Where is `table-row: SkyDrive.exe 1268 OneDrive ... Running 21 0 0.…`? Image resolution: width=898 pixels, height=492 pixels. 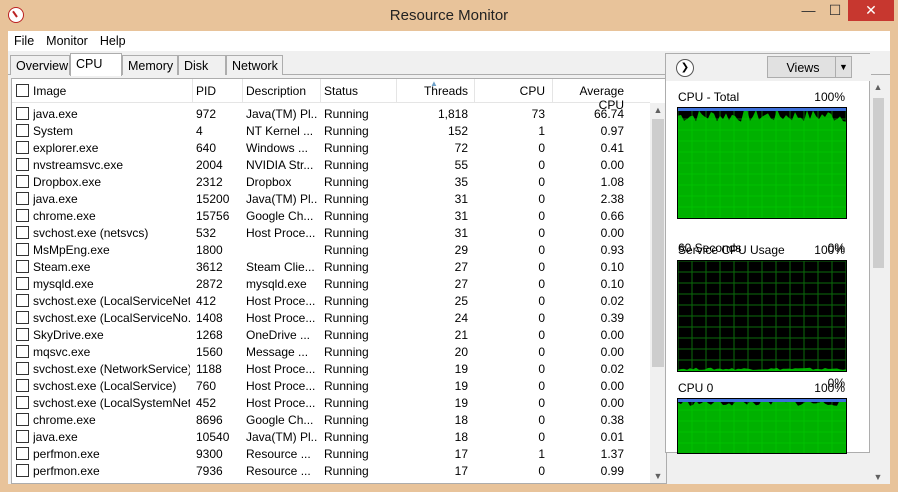 table-row: SkyDrive.exe 1268 OneDrive ... Running 21 0 0.… is located at coordinates (331, 334).